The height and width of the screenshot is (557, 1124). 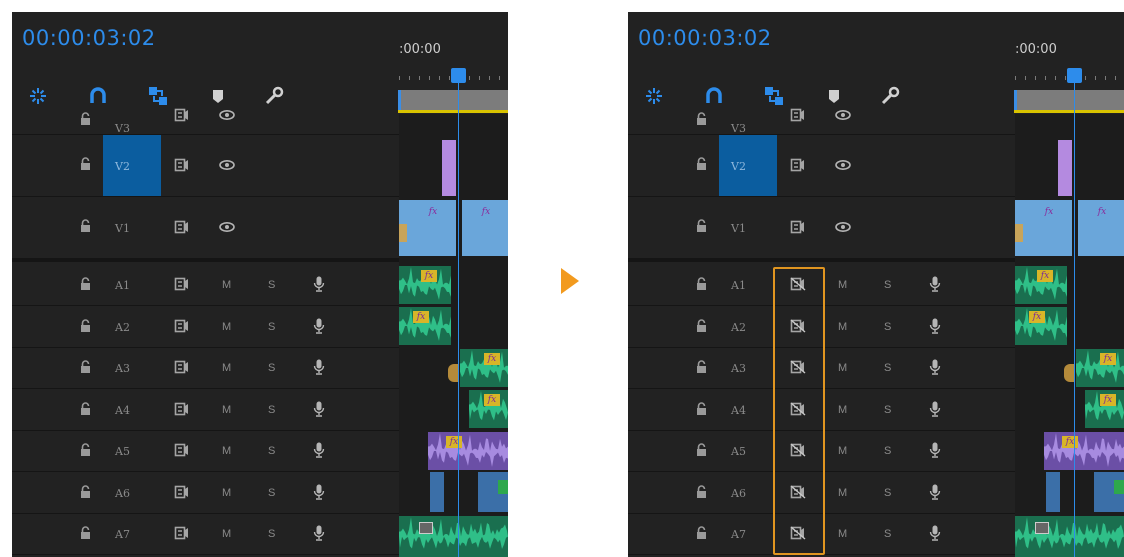 I want to click on linked-selection-icon, so click(x=774, y=96).